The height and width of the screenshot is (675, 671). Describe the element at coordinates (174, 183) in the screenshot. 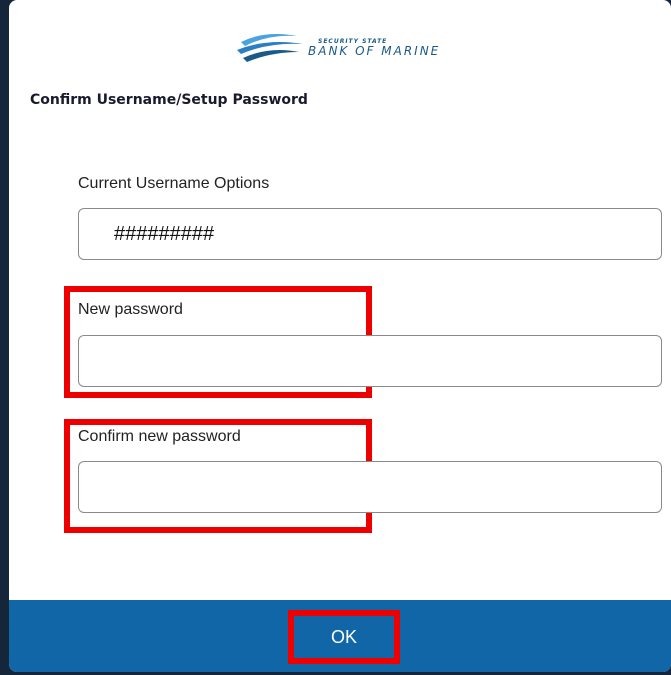

I see `username-label: Current Username Options` at that location.